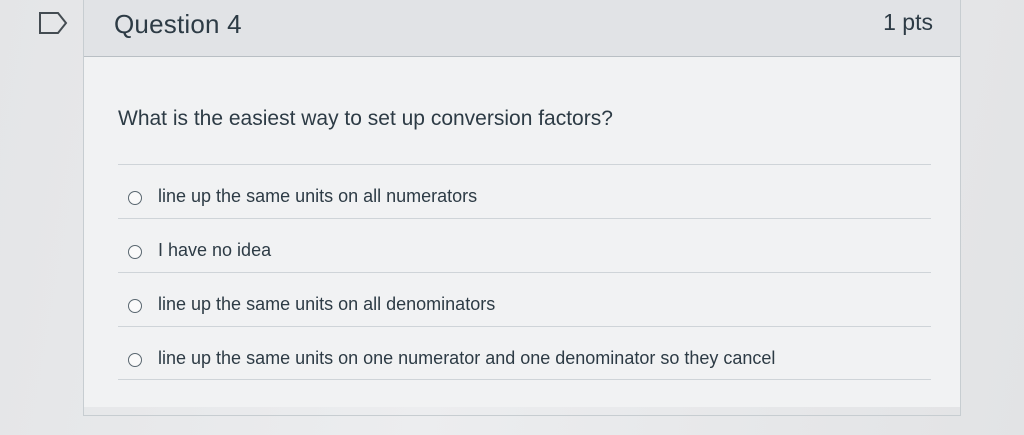 The width and height of the screenshot is (1024, 435). Describe the element at coordinates (522, 28) in the screenshot. I see `question-header: Question 4 1 pts` at that location.